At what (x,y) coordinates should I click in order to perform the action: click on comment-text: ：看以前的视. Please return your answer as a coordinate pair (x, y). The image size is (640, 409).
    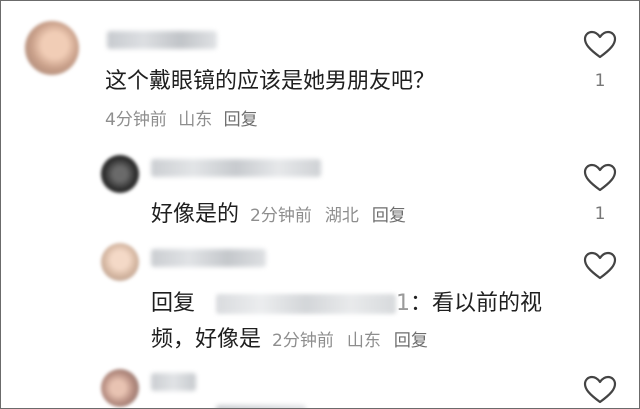
    Looking at the image, I should click on (476, 303).